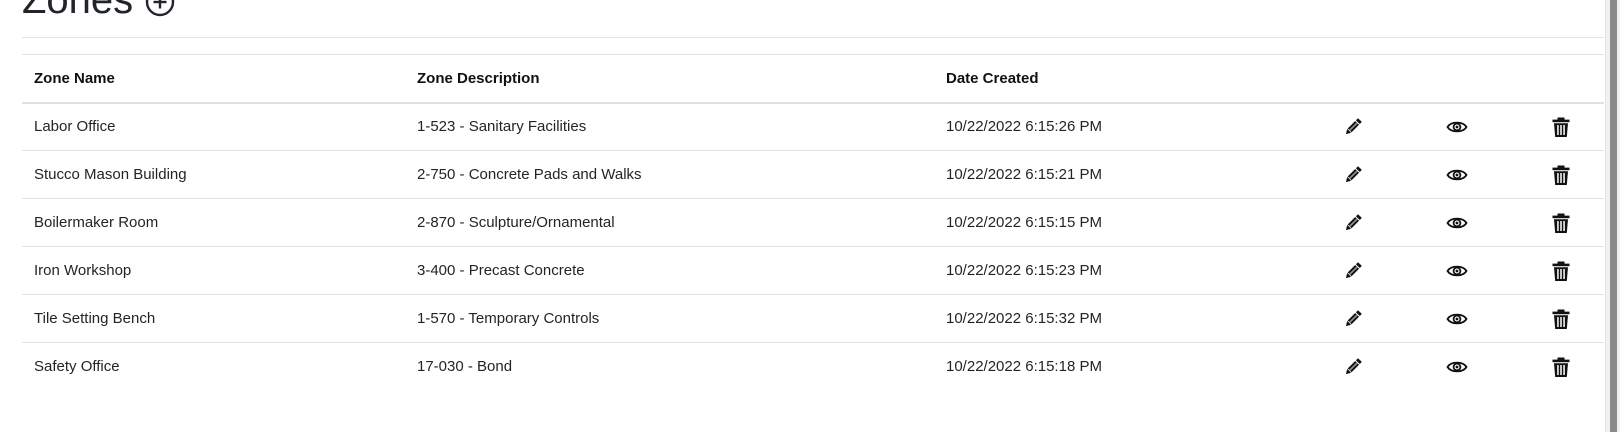  Describe the element at coordinates (213, 79) in the screenshot. I see `header-zone-name: Zone Name` at that location.